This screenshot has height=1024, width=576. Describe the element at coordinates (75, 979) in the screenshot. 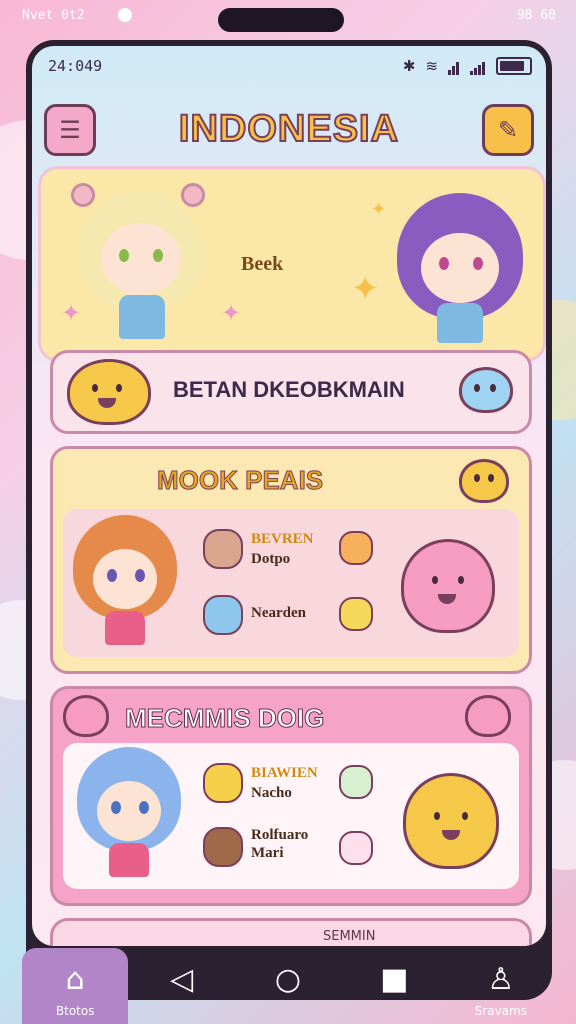

I see `home-icon: ⌂` at that location.